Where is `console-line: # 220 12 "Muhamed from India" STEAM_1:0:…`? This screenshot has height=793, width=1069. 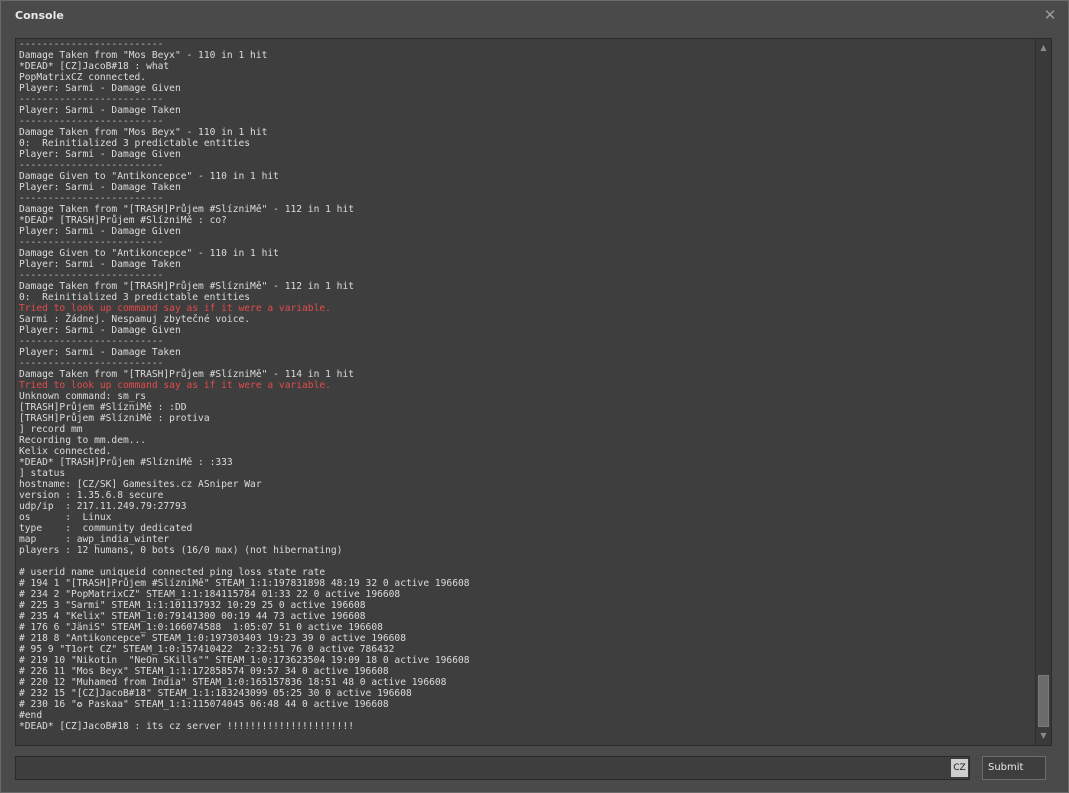 console-line: # 220 12 "Muhamed from India" STEAM_1:0:… is located at coordinates (233, 682).